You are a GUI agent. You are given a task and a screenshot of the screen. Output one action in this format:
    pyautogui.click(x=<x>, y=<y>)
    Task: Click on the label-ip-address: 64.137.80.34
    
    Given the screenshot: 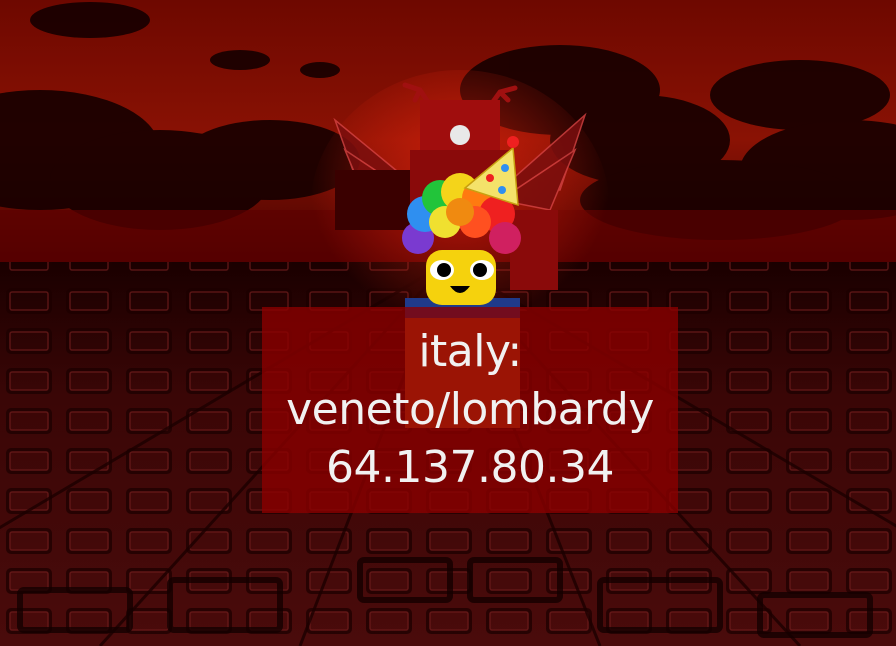 What is the action you would take?
    pyautogui.click(x=470, y=467)
    